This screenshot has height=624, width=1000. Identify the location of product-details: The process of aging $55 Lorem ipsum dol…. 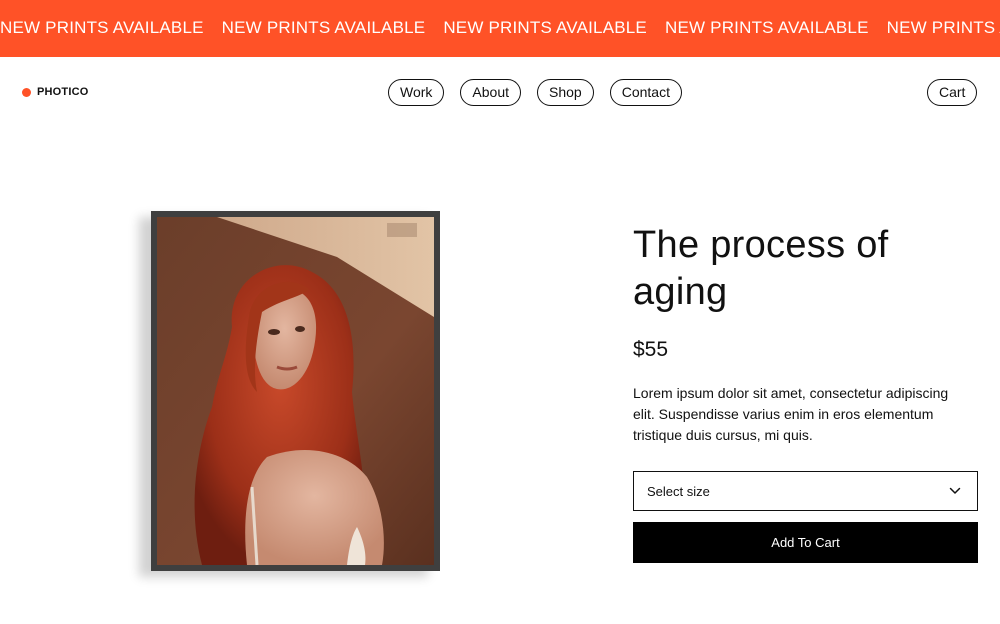
(805, 334).